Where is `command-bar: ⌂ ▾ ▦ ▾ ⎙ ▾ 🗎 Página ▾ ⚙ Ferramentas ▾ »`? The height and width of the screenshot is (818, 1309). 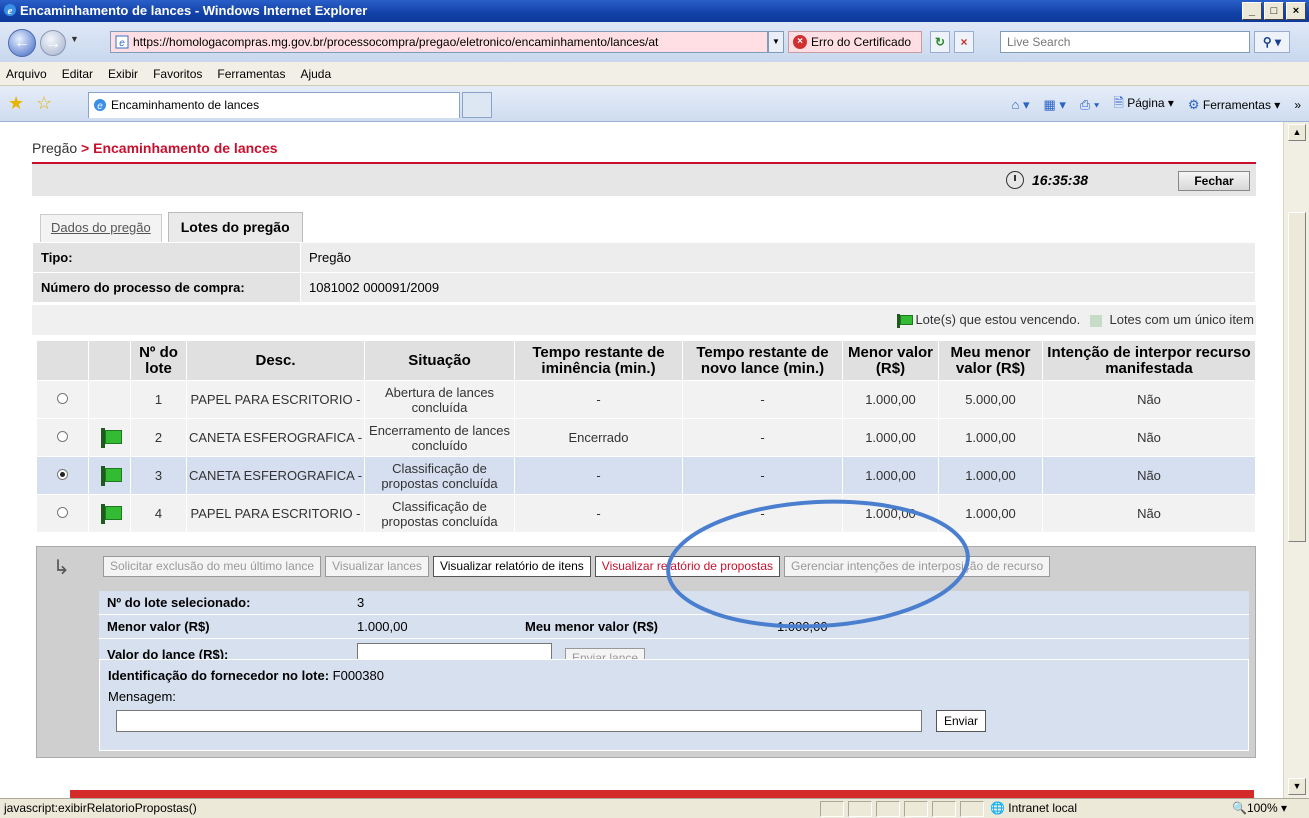
command-bar: ⌂ ▾ ▦ ▾ ⎙ ▾ 🗎 Página ▾ ⚙ Ferramentas ▾ » is located at coordinates (1156, 105).